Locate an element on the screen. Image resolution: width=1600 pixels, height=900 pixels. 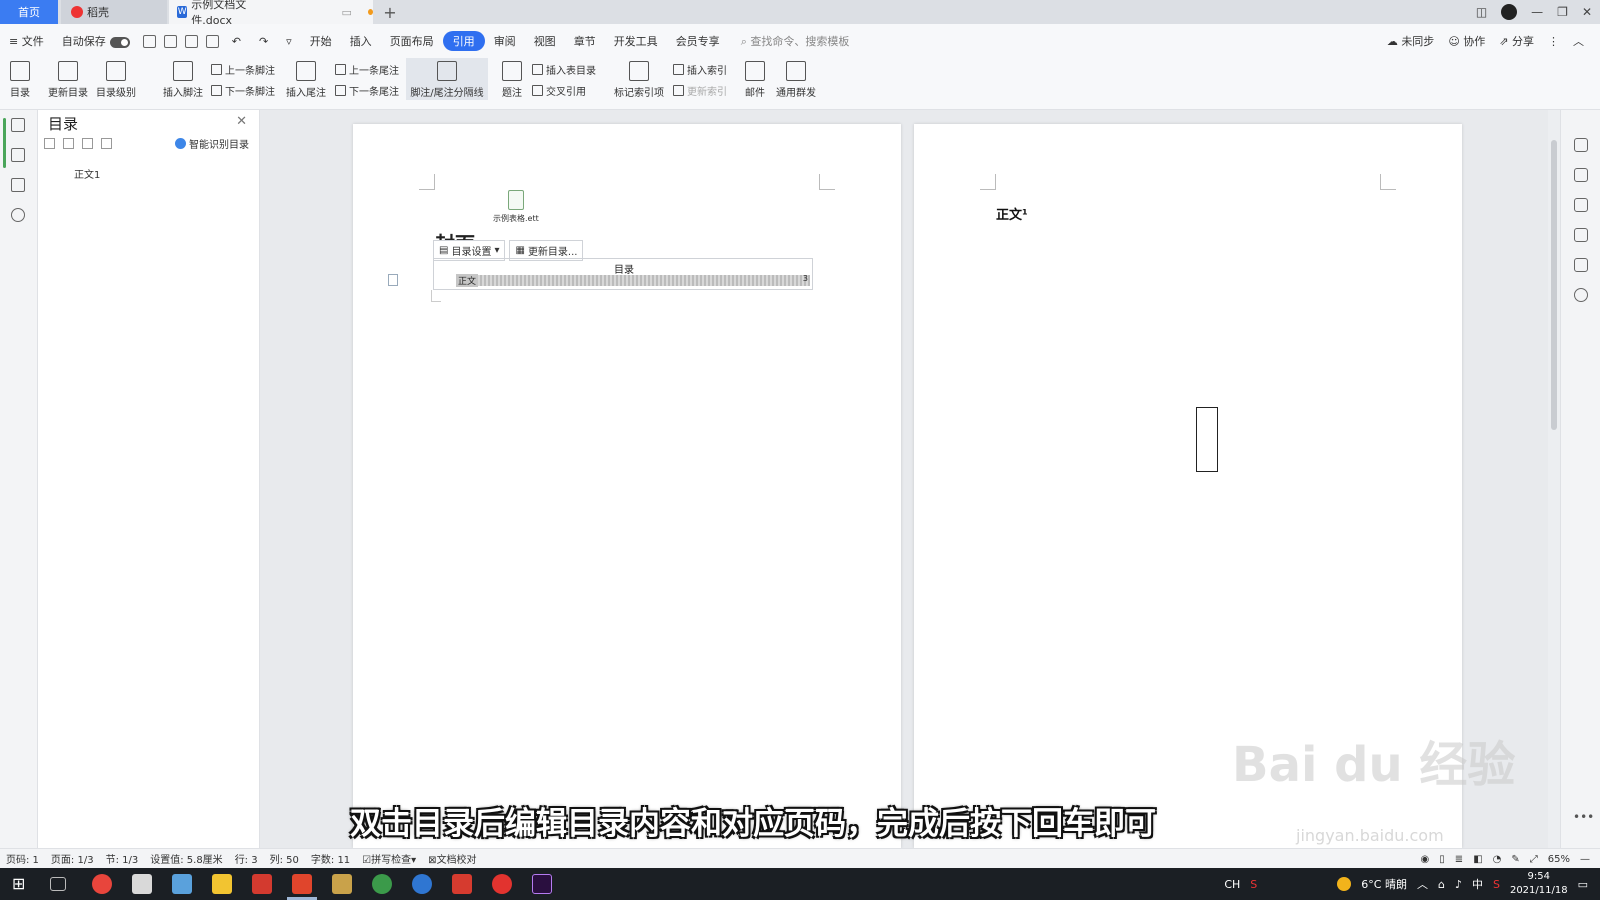
zoom-out-icon: — is located at coordinates (1585, 859).